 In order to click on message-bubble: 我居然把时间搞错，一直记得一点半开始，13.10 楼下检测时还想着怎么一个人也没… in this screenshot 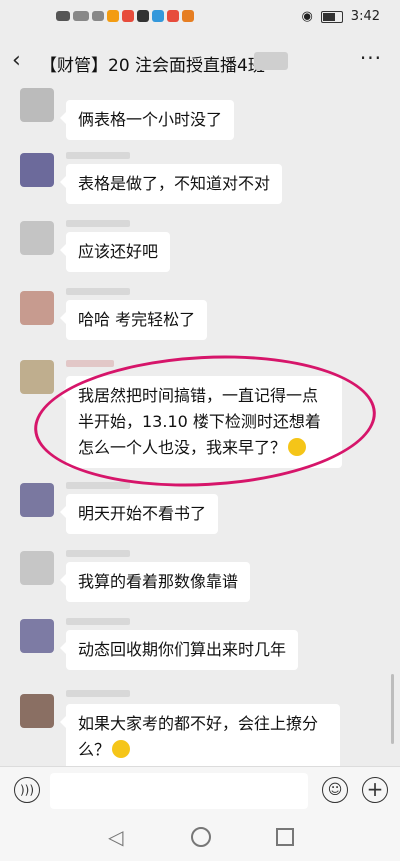, I will do `click(201, 422)`.